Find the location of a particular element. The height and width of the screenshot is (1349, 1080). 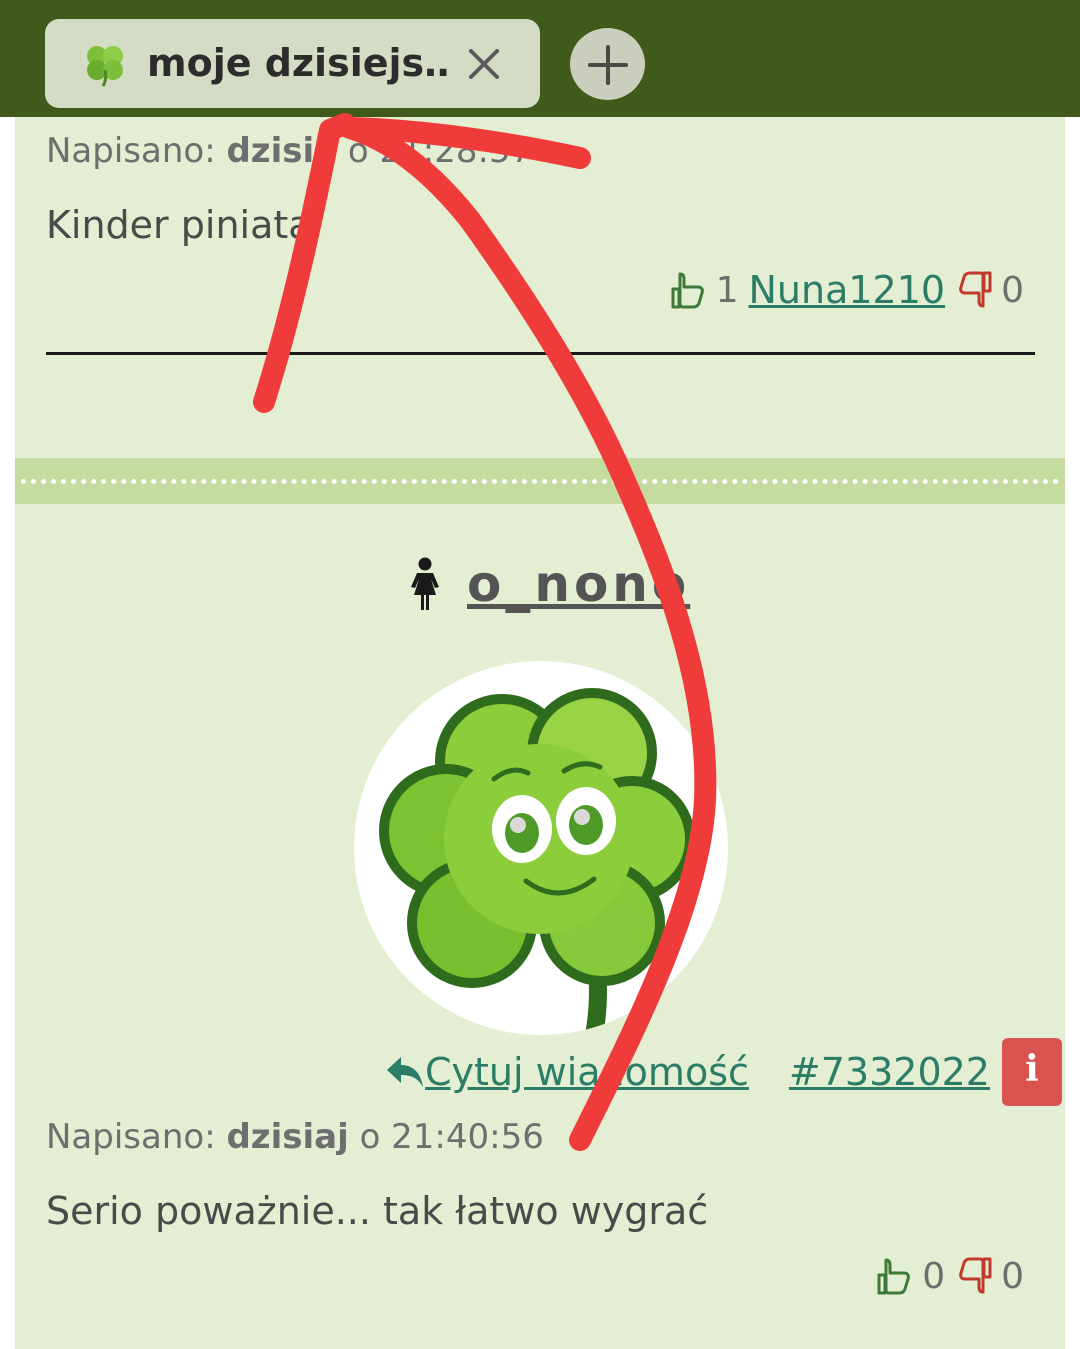

author-link: o_nono is located at coordinates (578, 584).